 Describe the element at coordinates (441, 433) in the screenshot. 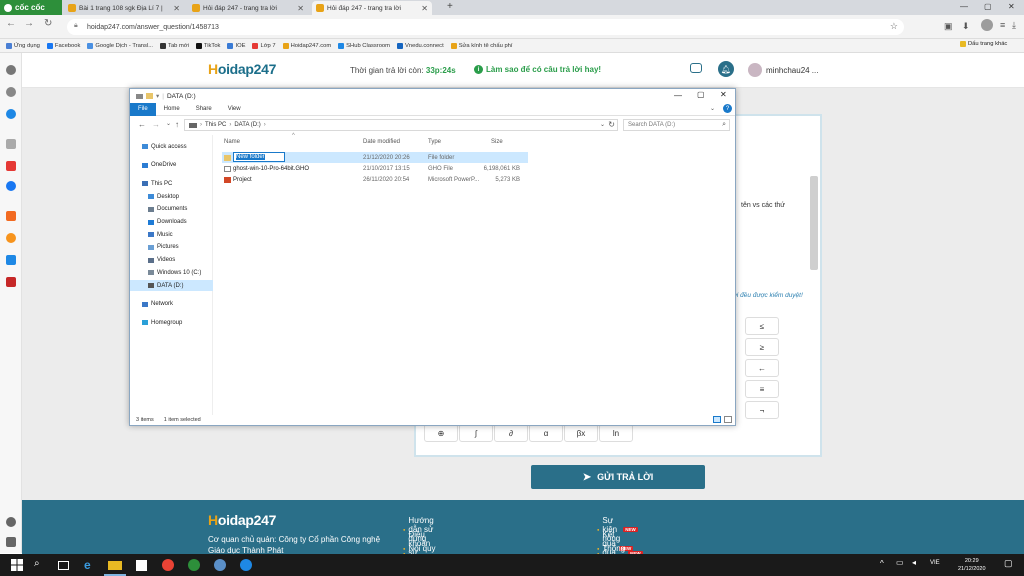

I see `editor-tool-button: ⊕` at that location.